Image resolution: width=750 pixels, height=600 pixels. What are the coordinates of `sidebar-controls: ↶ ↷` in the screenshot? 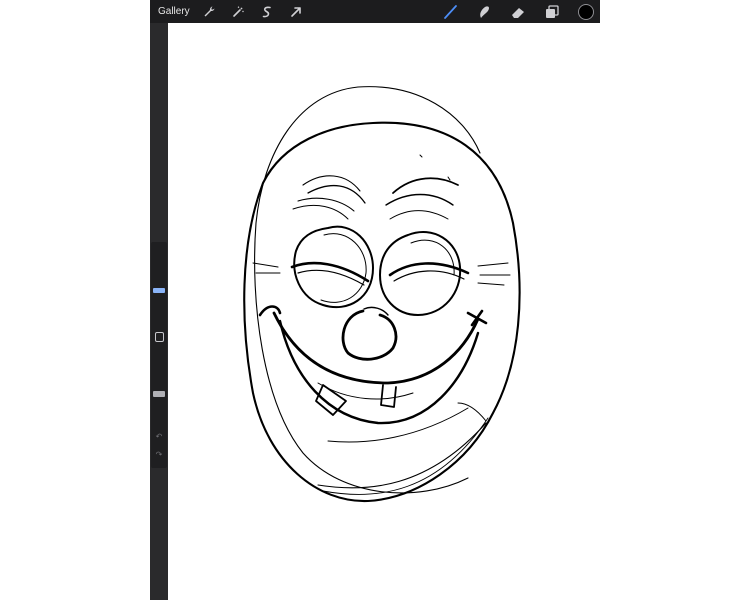 It's located at (159, 355).